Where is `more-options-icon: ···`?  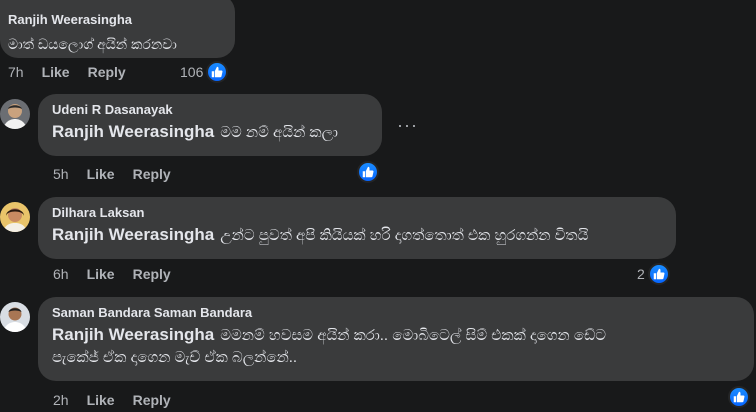
more-options-icon: ··· is located at coordinates (407, 125).